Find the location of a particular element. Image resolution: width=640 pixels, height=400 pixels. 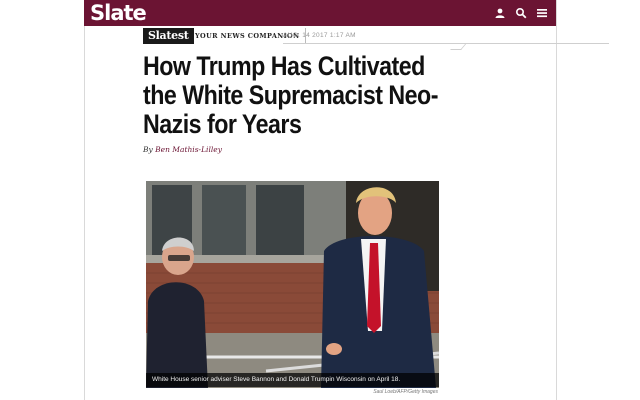

byline: By Ben Mathis-Lilley is located at coordinates (182, 149).